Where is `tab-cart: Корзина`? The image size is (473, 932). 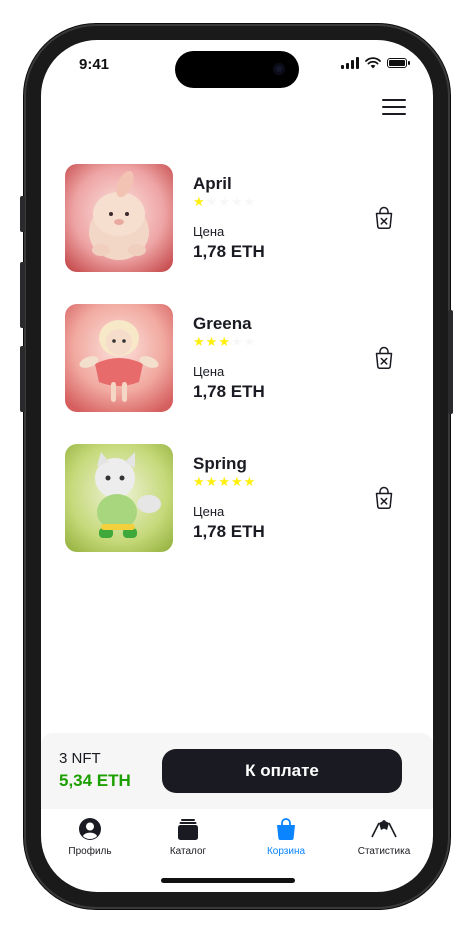 tab-cart: Корзина is located at coordinates (286, 839).